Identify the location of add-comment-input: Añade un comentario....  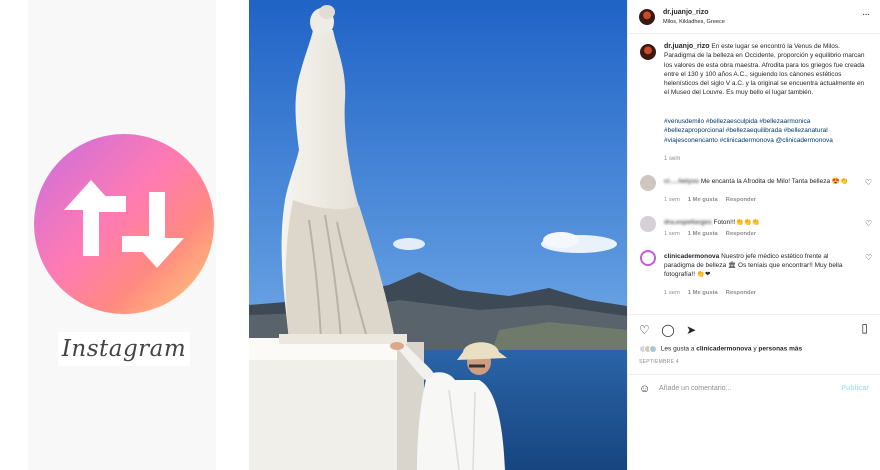
(695, 388).